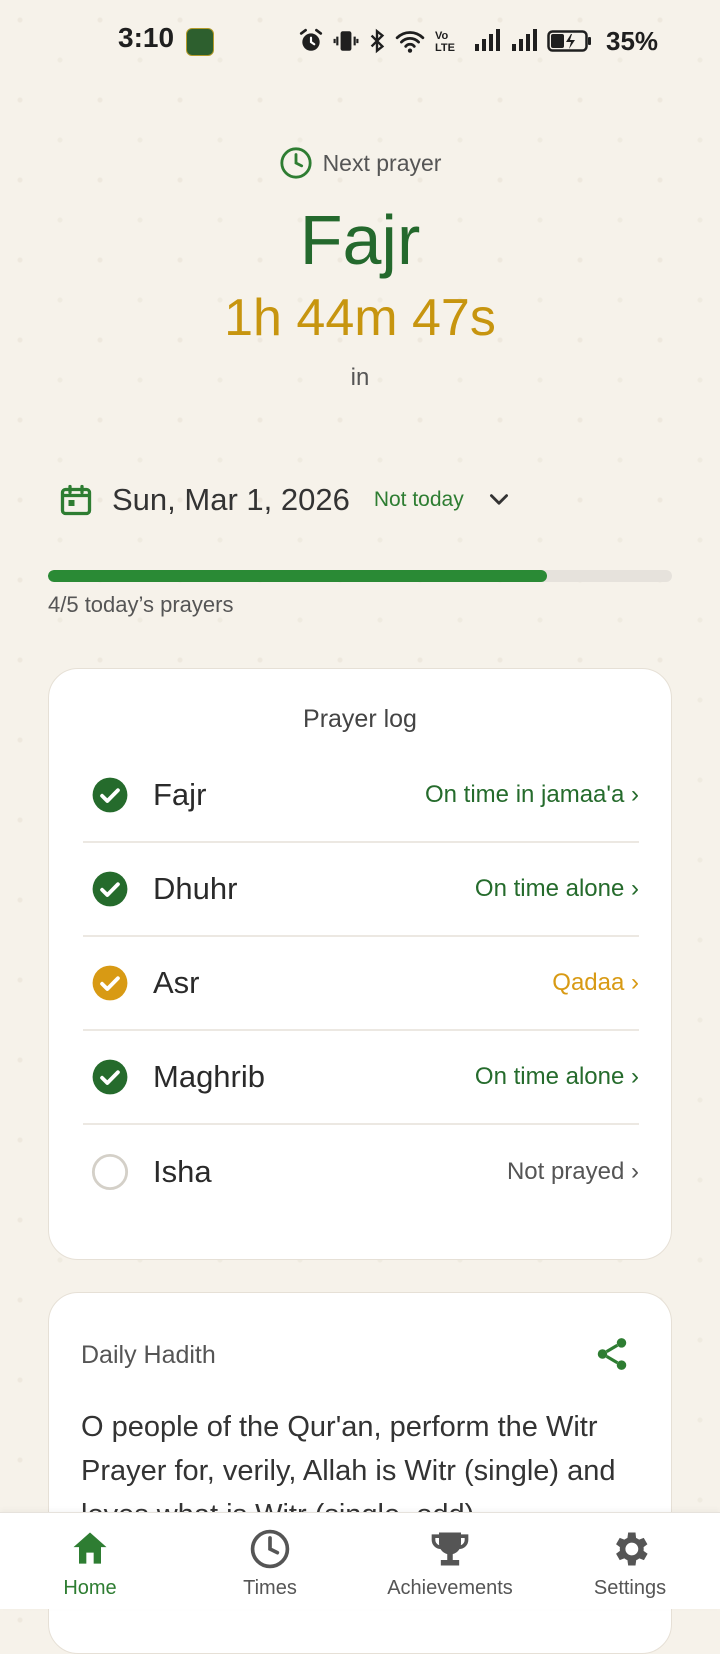 The height and width of the screenshot is (1654, 720). I want to click on nav-times: Times, so click(270, 1563).